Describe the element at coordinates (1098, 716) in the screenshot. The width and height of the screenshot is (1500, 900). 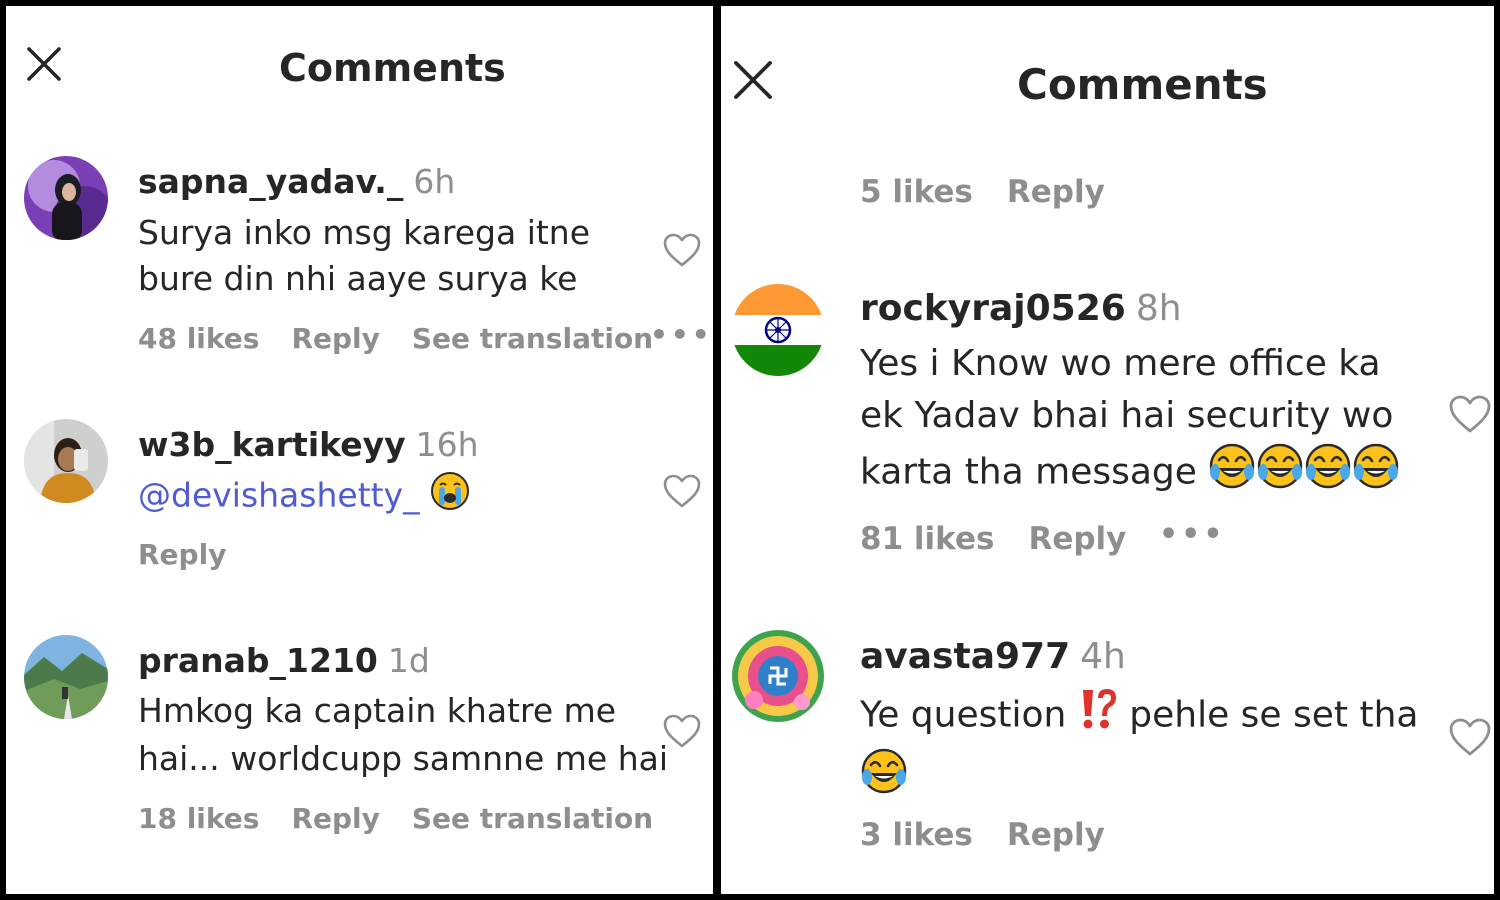
I see `exclamation-question-icon` at that location.